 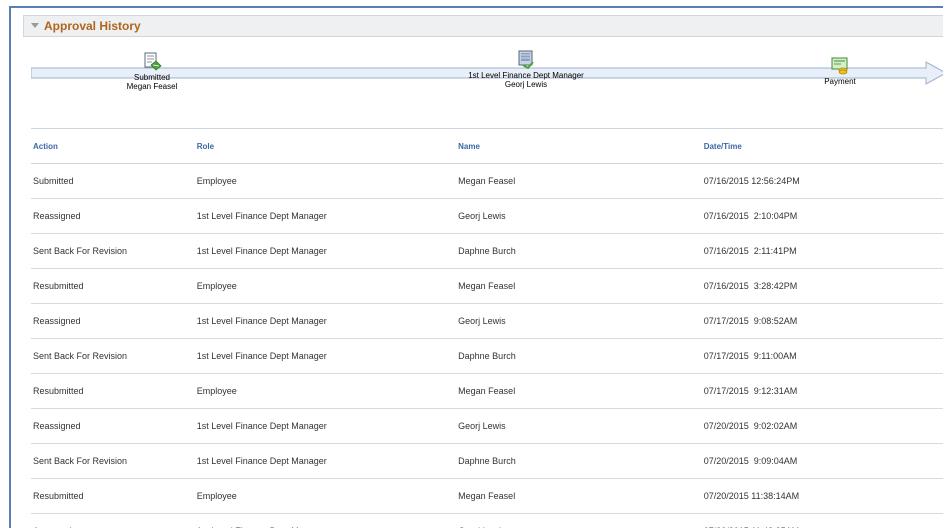 I want to click on payment-icon, so click(x=840, y=66).